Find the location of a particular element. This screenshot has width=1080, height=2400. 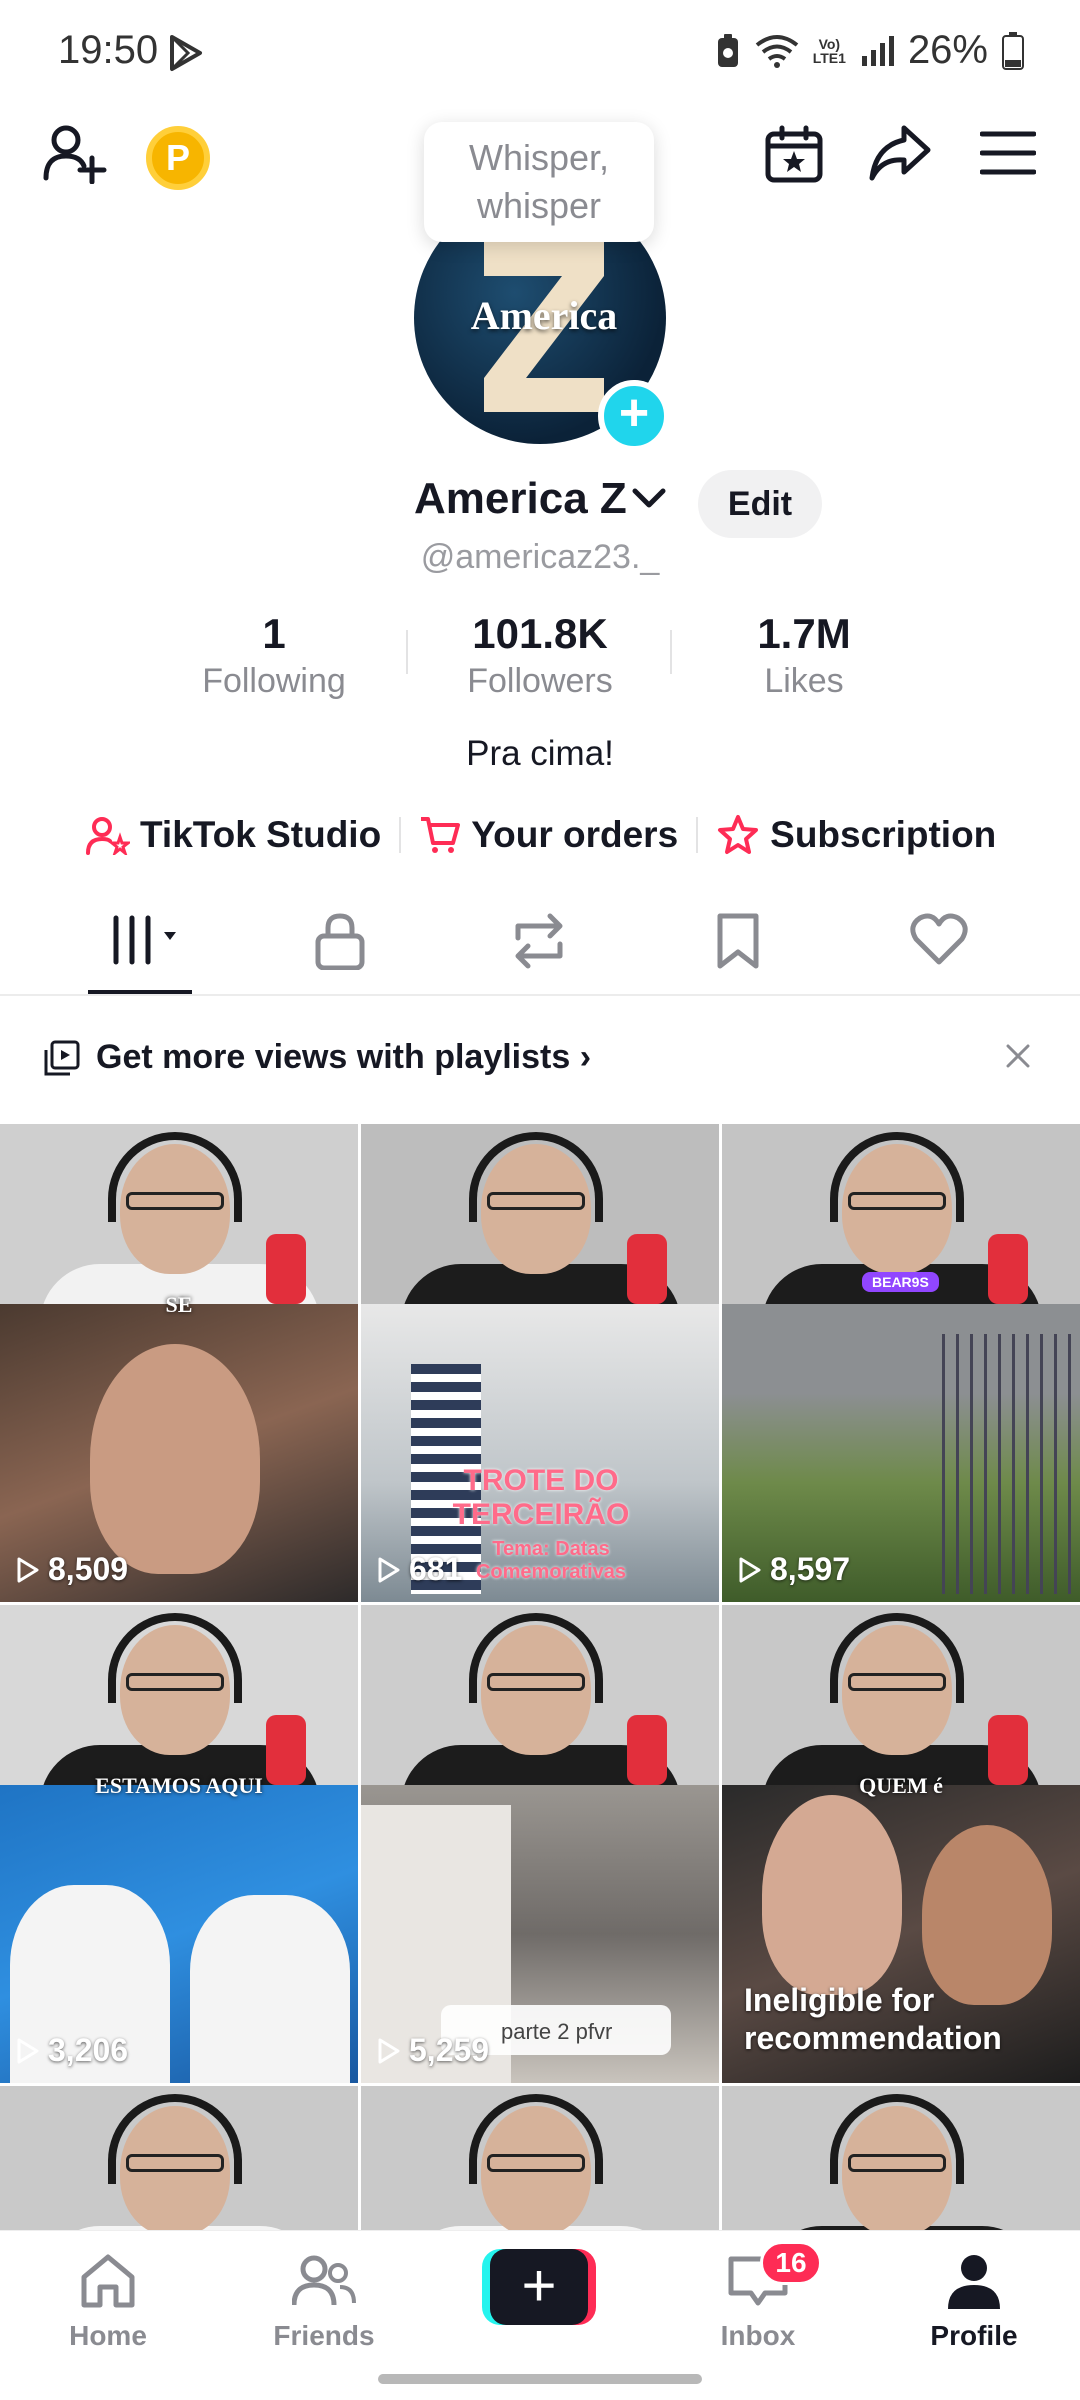

signal-icon is located at coordinates (877, 50).